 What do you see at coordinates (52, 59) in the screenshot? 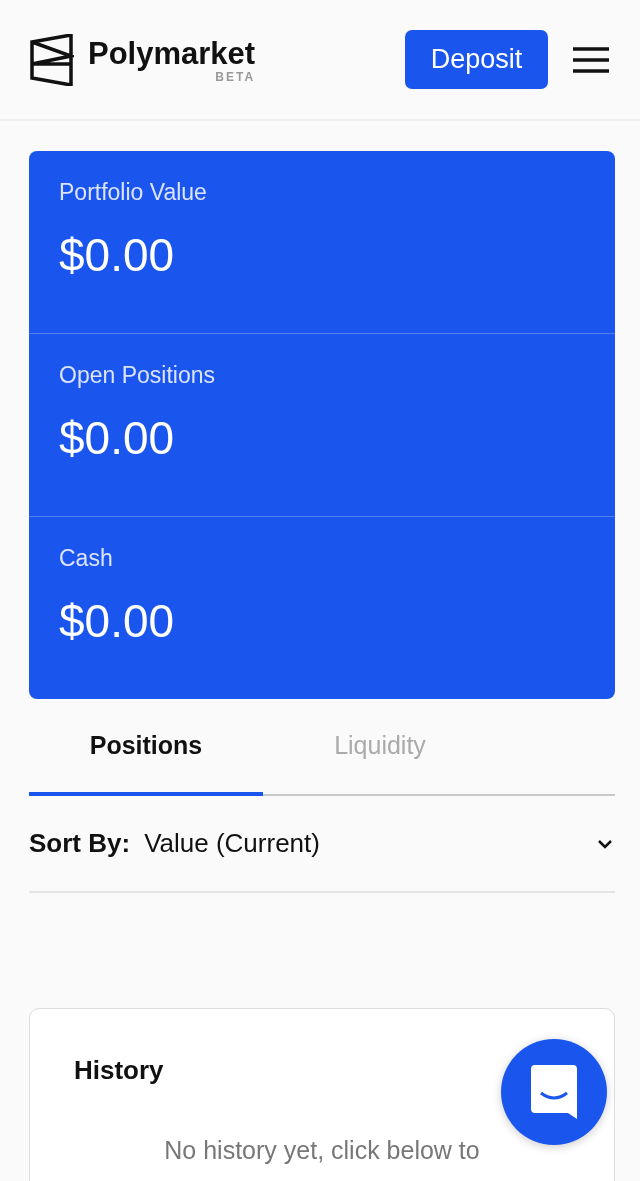
I see `logo-icon` at bounding box center [52, 59].